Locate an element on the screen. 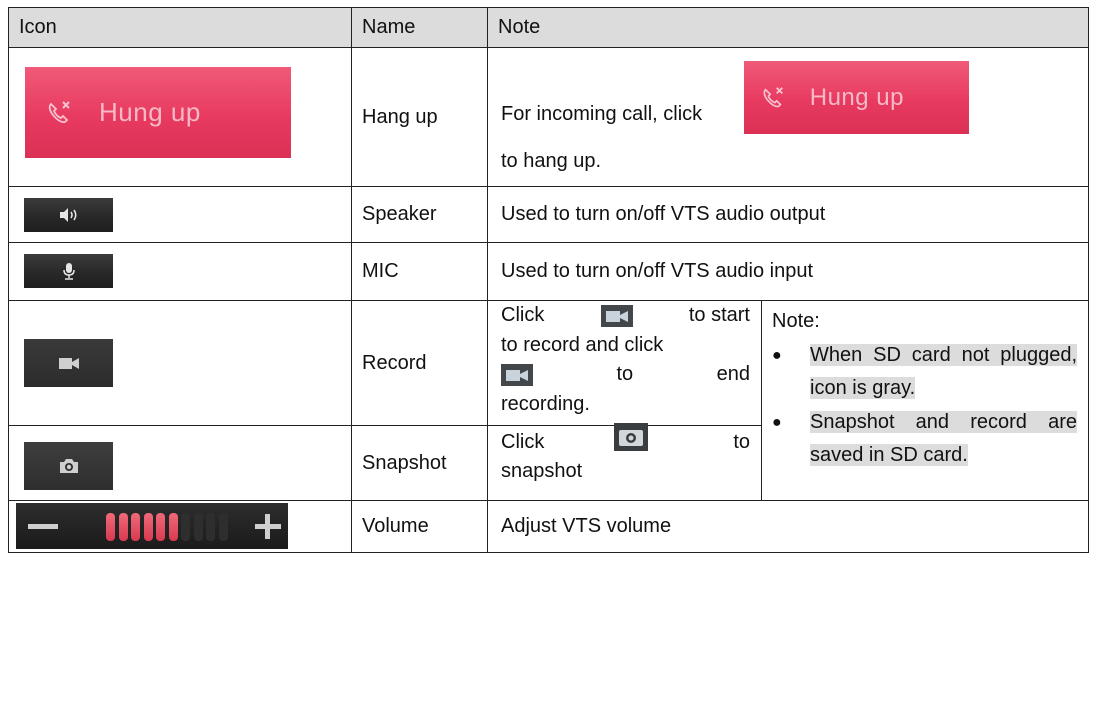 The image size is (1108, 720). note-snapshot-text-1: Click is located at coordinates (523, 442).